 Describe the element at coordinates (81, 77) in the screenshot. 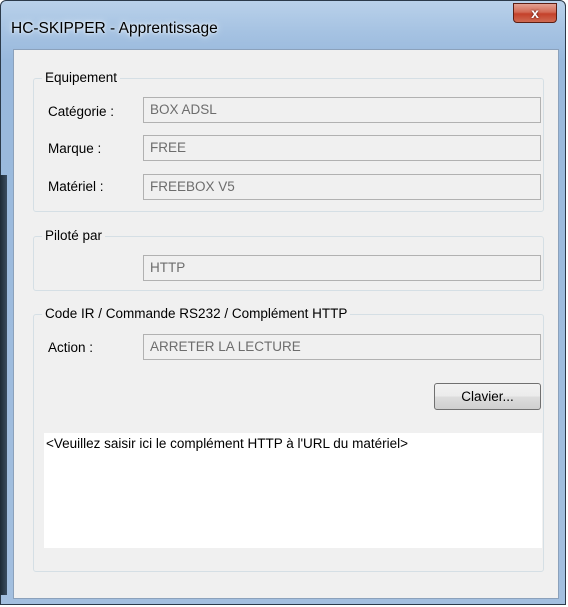

I see `equipement-legend: Equipement` at that location.